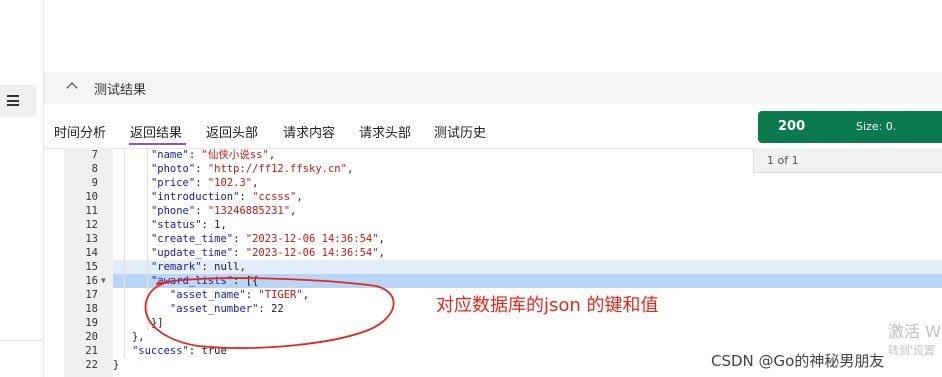  I want to click on json-key: "photo", so click(173, 169).